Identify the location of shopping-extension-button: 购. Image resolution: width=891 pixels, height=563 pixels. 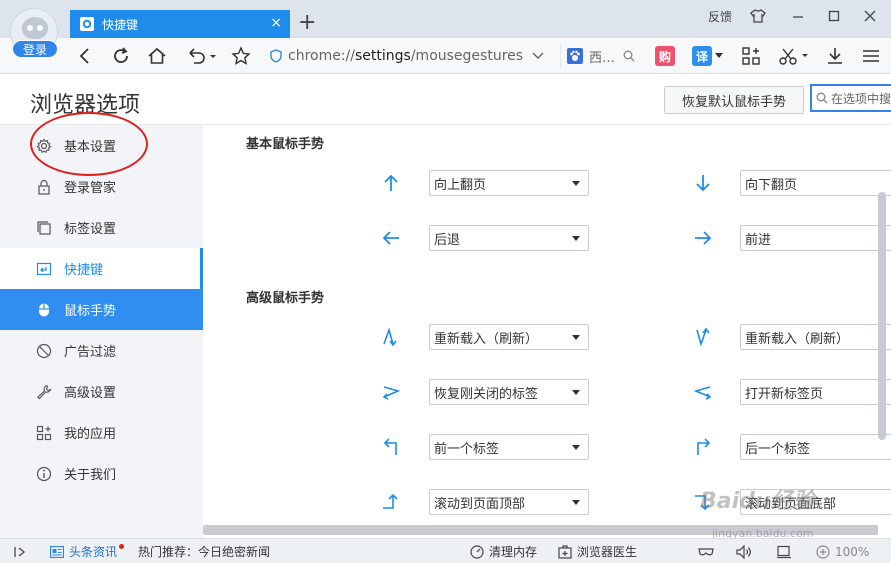
(665, 56).